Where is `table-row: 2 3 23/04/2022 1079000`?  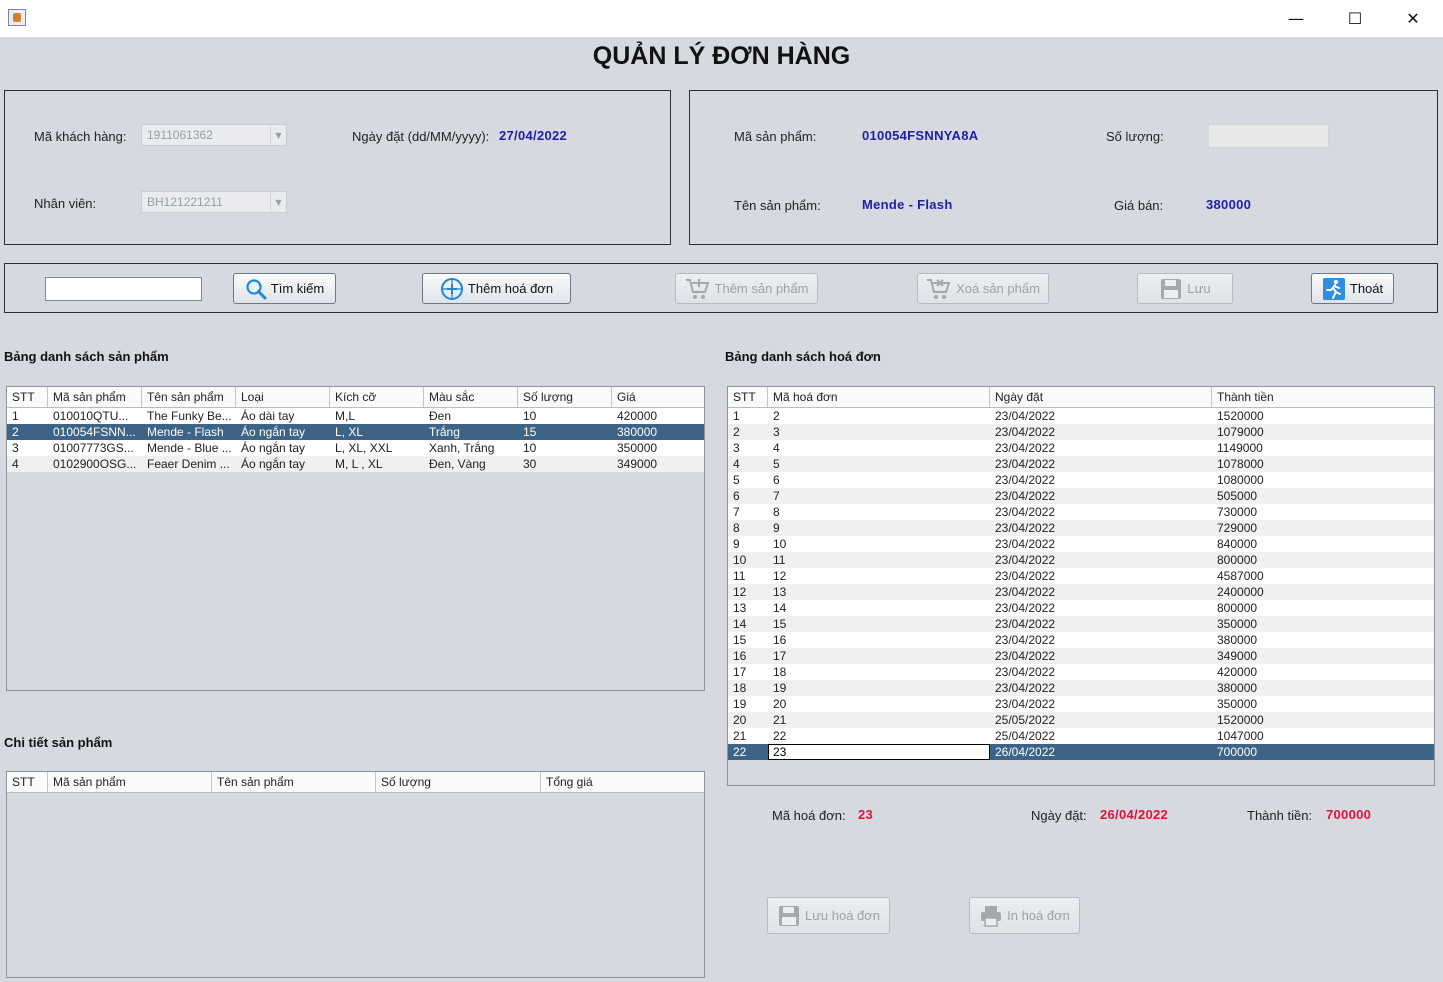
table-row: 2 3 23/04/2022 1079000 is located at coordinates (1081, 432).